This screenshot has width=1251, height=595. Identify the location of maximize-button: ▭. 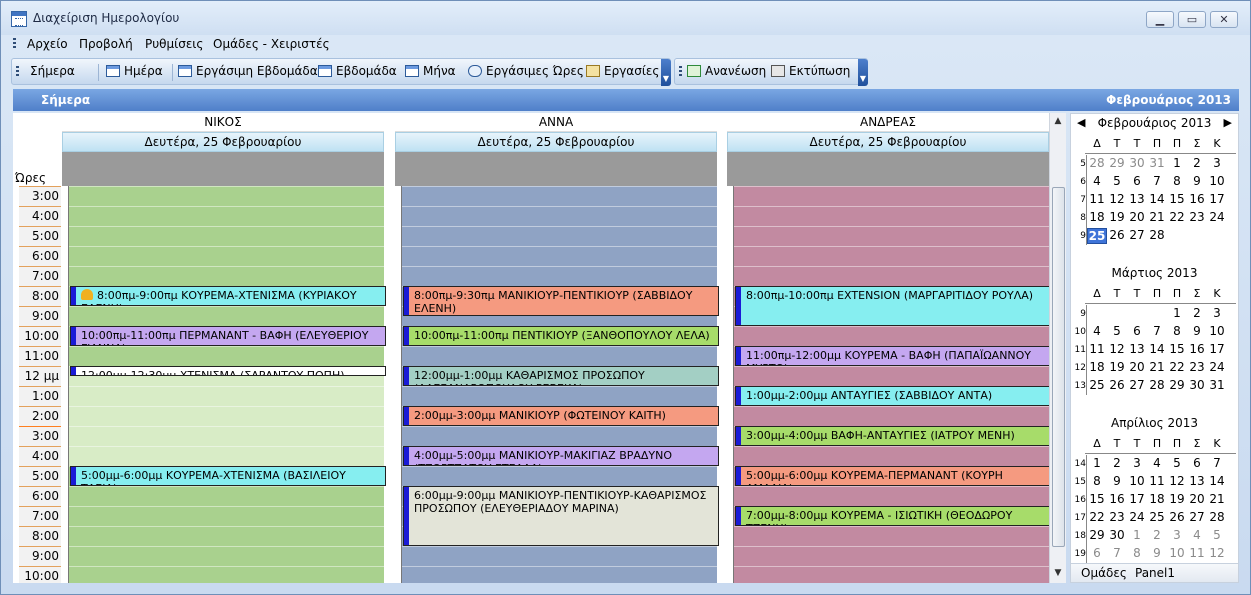
(1192, 19).